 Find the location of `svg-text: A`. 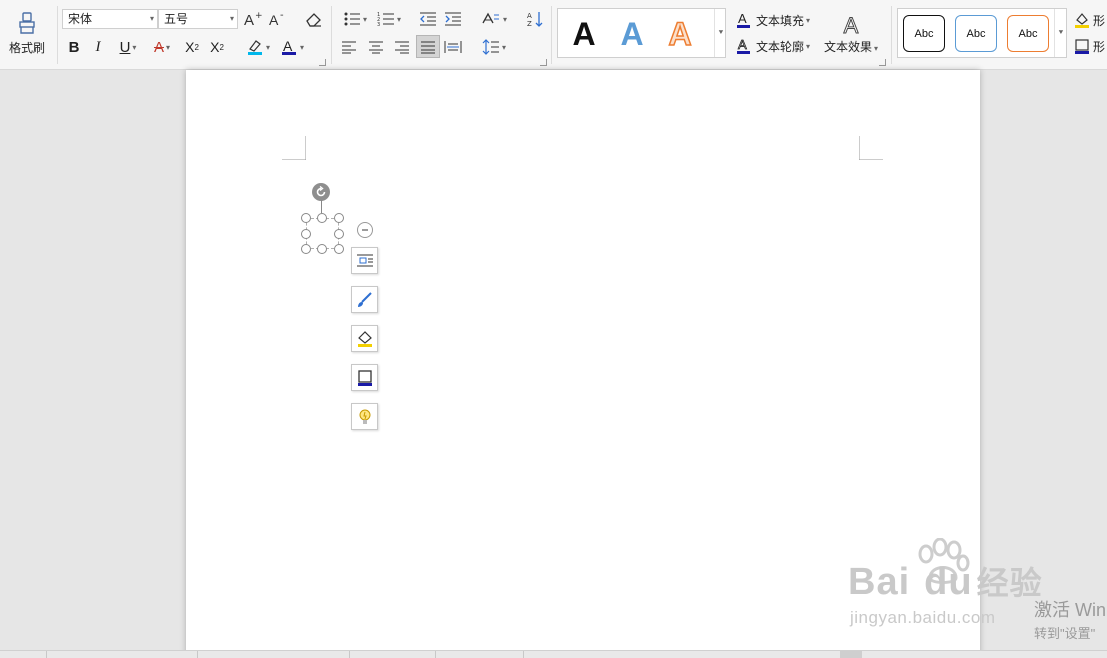

svg-text: A is located at coordinates (742, 18).